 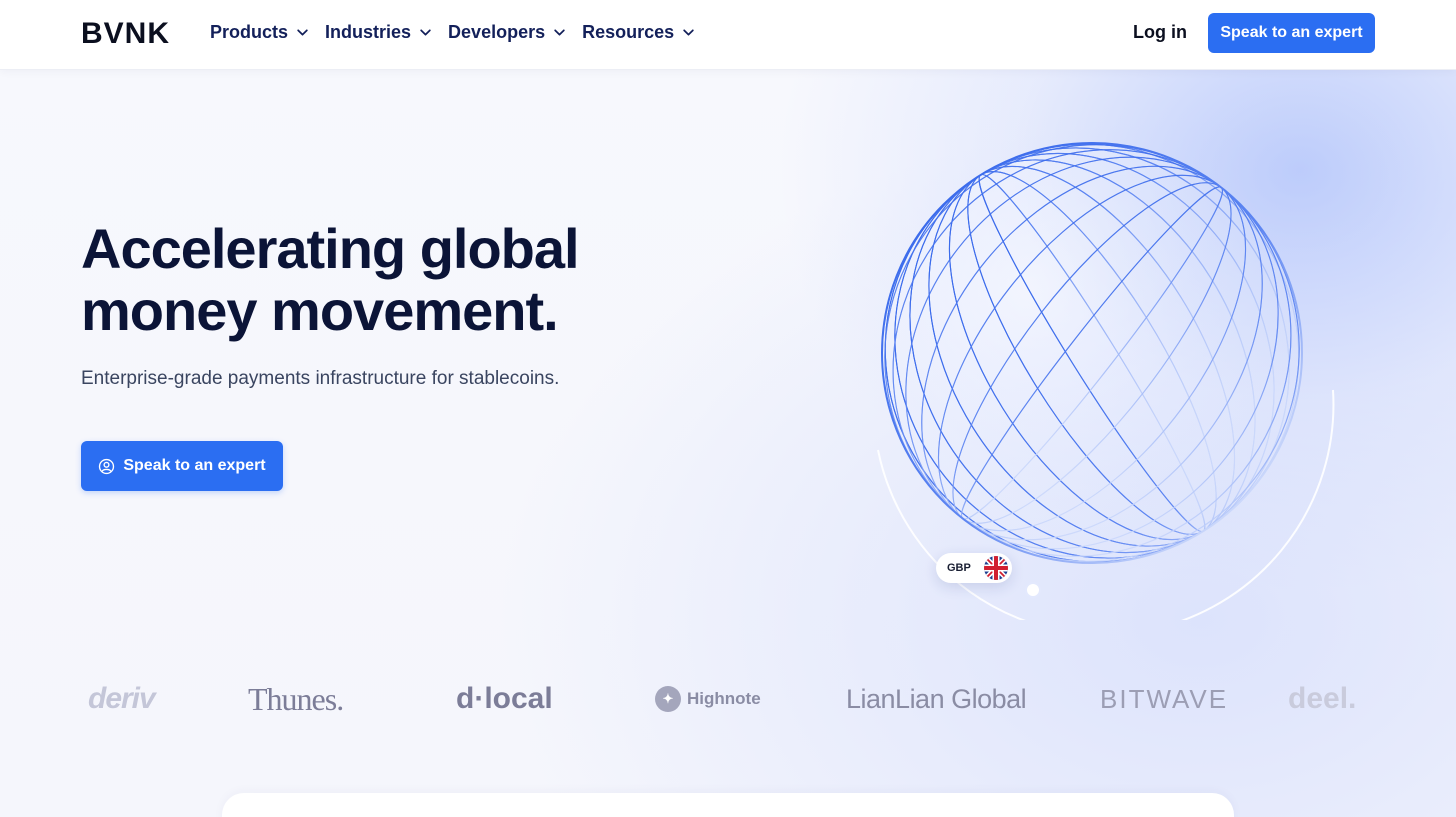 I want to click on user-circle-icon, so click(x=107, y=466).